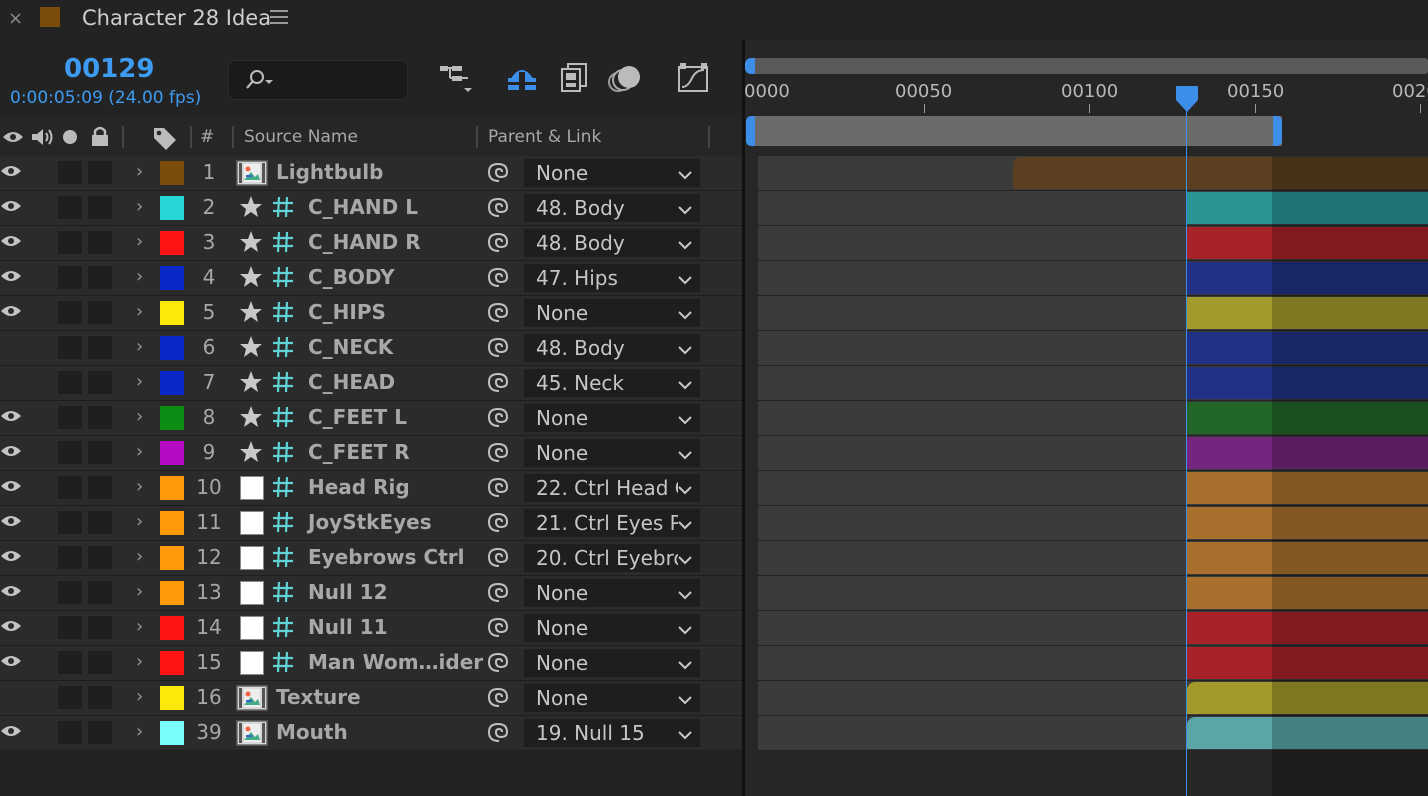 The height and width of the screenshot is (796, 1428). I want to click on layer-source-name: C_HAND L, so click(363, 207).